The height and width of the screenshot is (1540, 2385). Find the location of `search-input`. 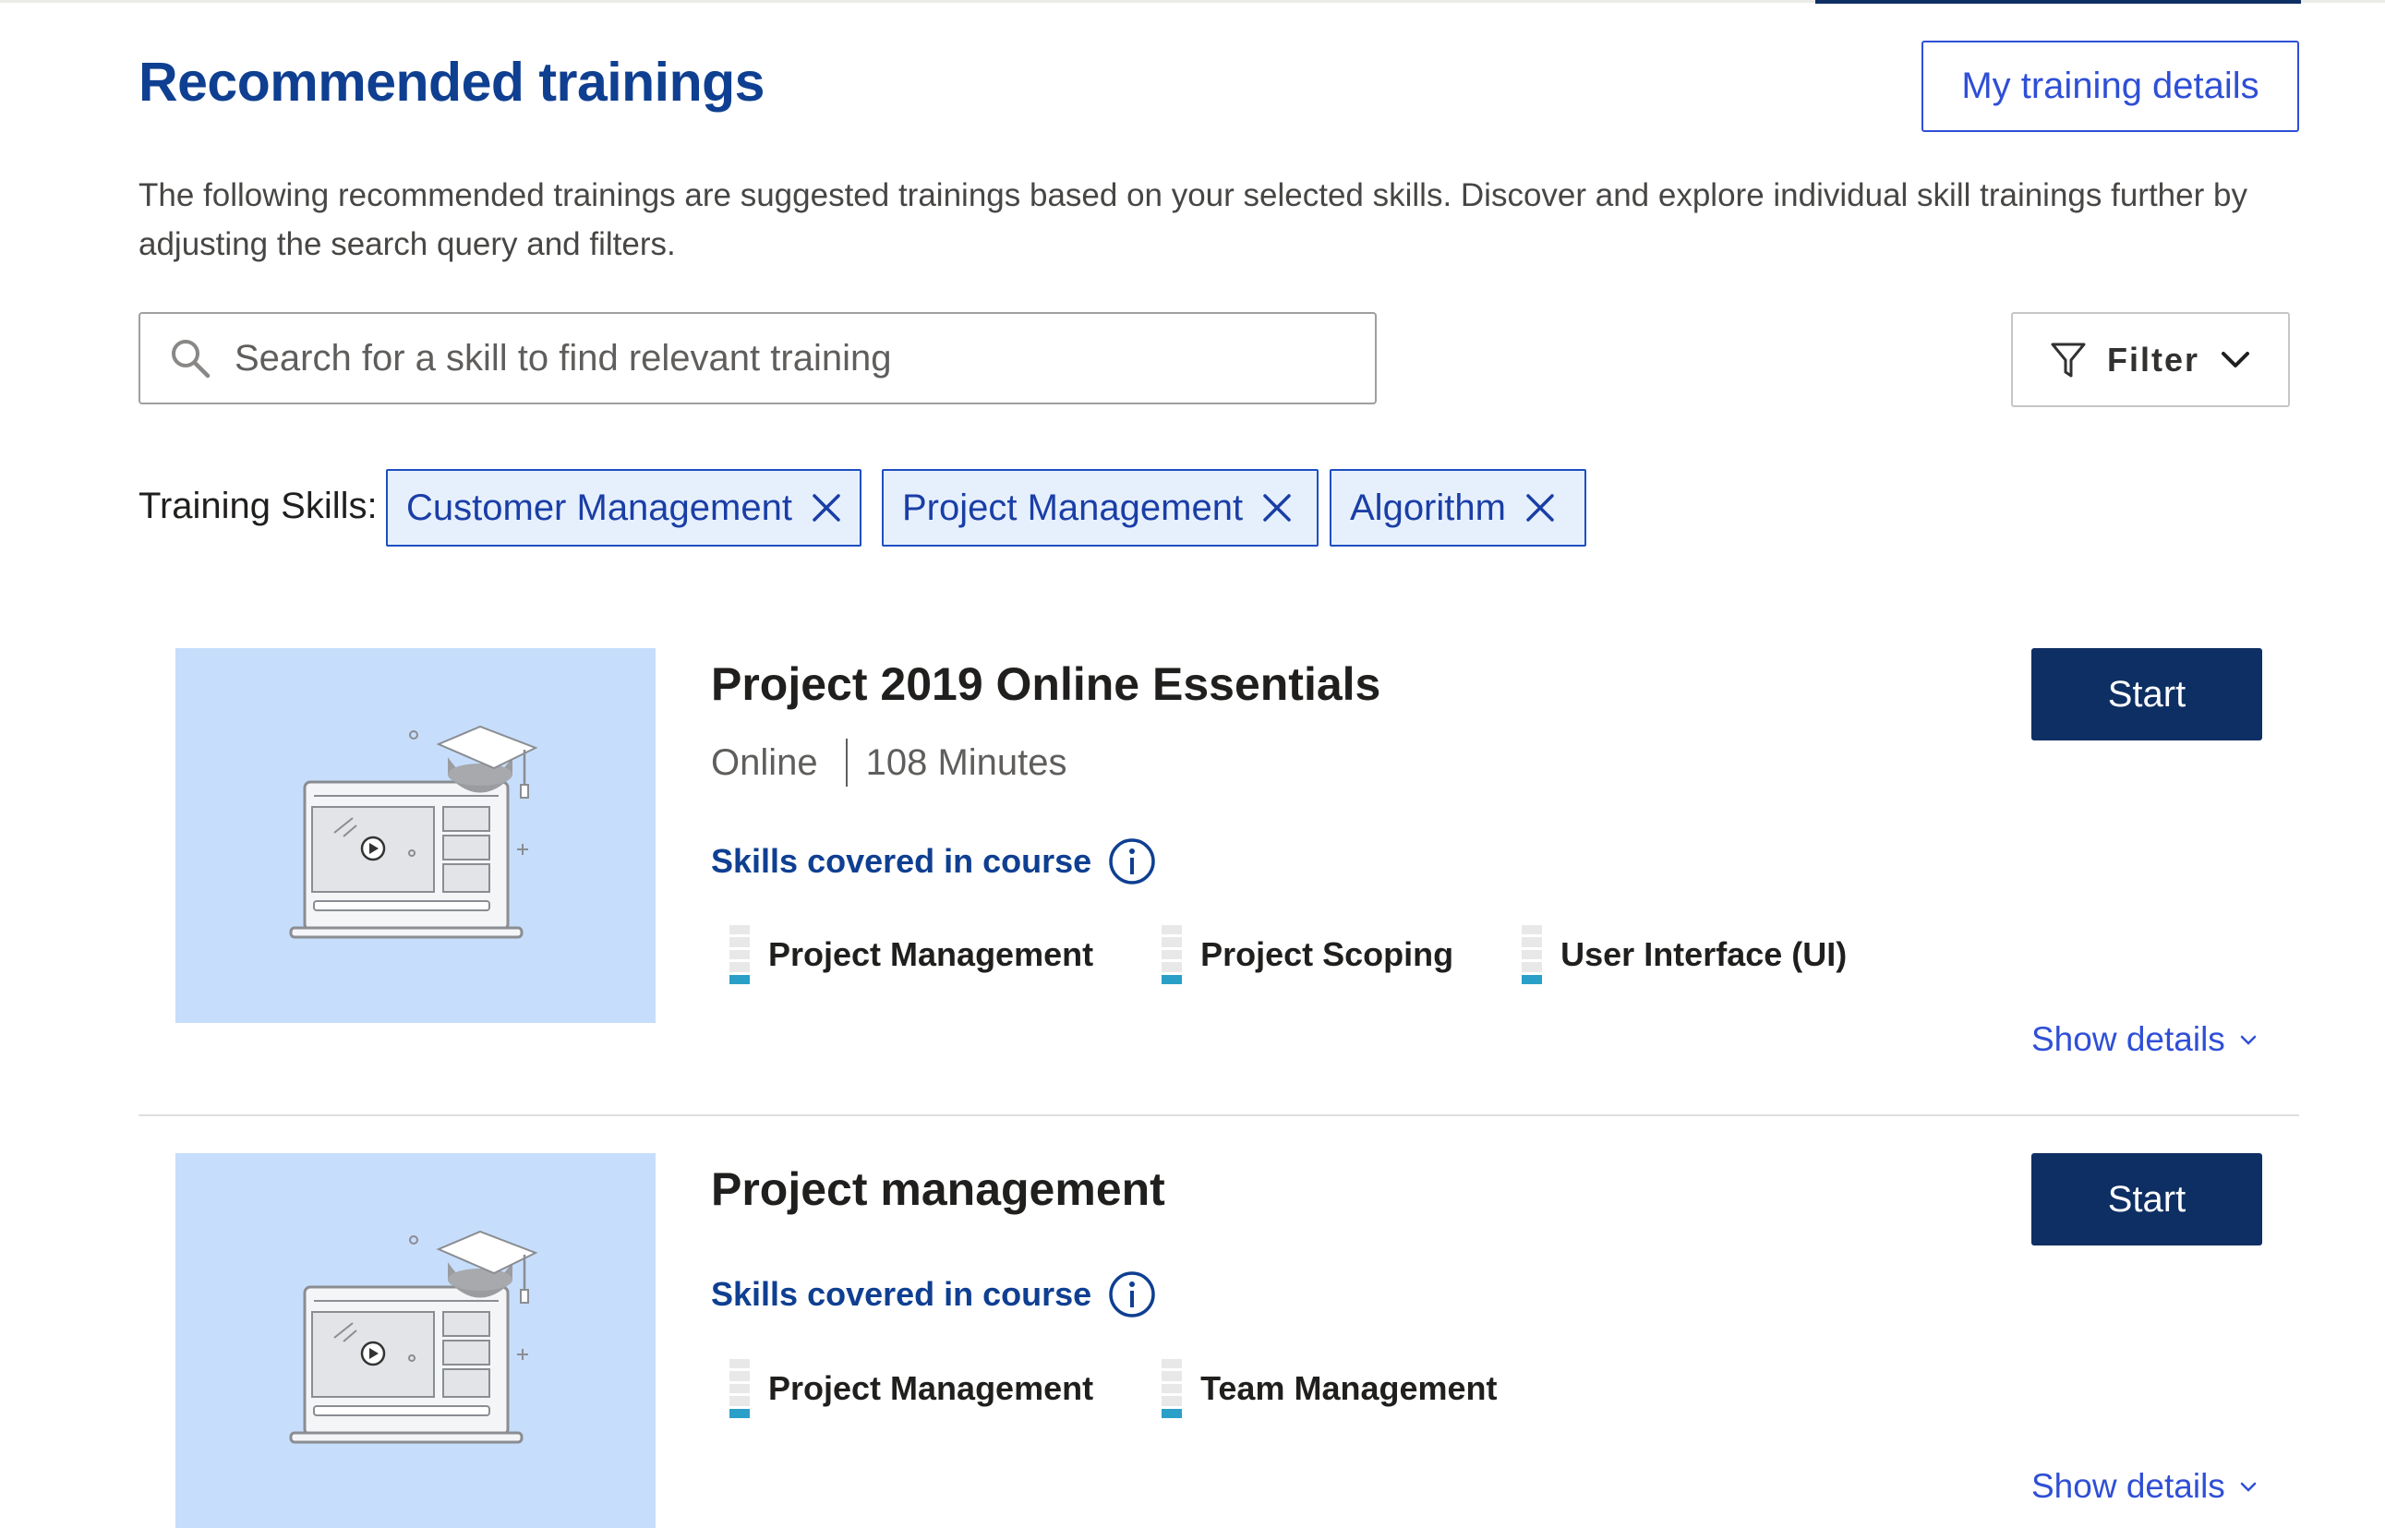

search-input is located at coordinates (805, 358).